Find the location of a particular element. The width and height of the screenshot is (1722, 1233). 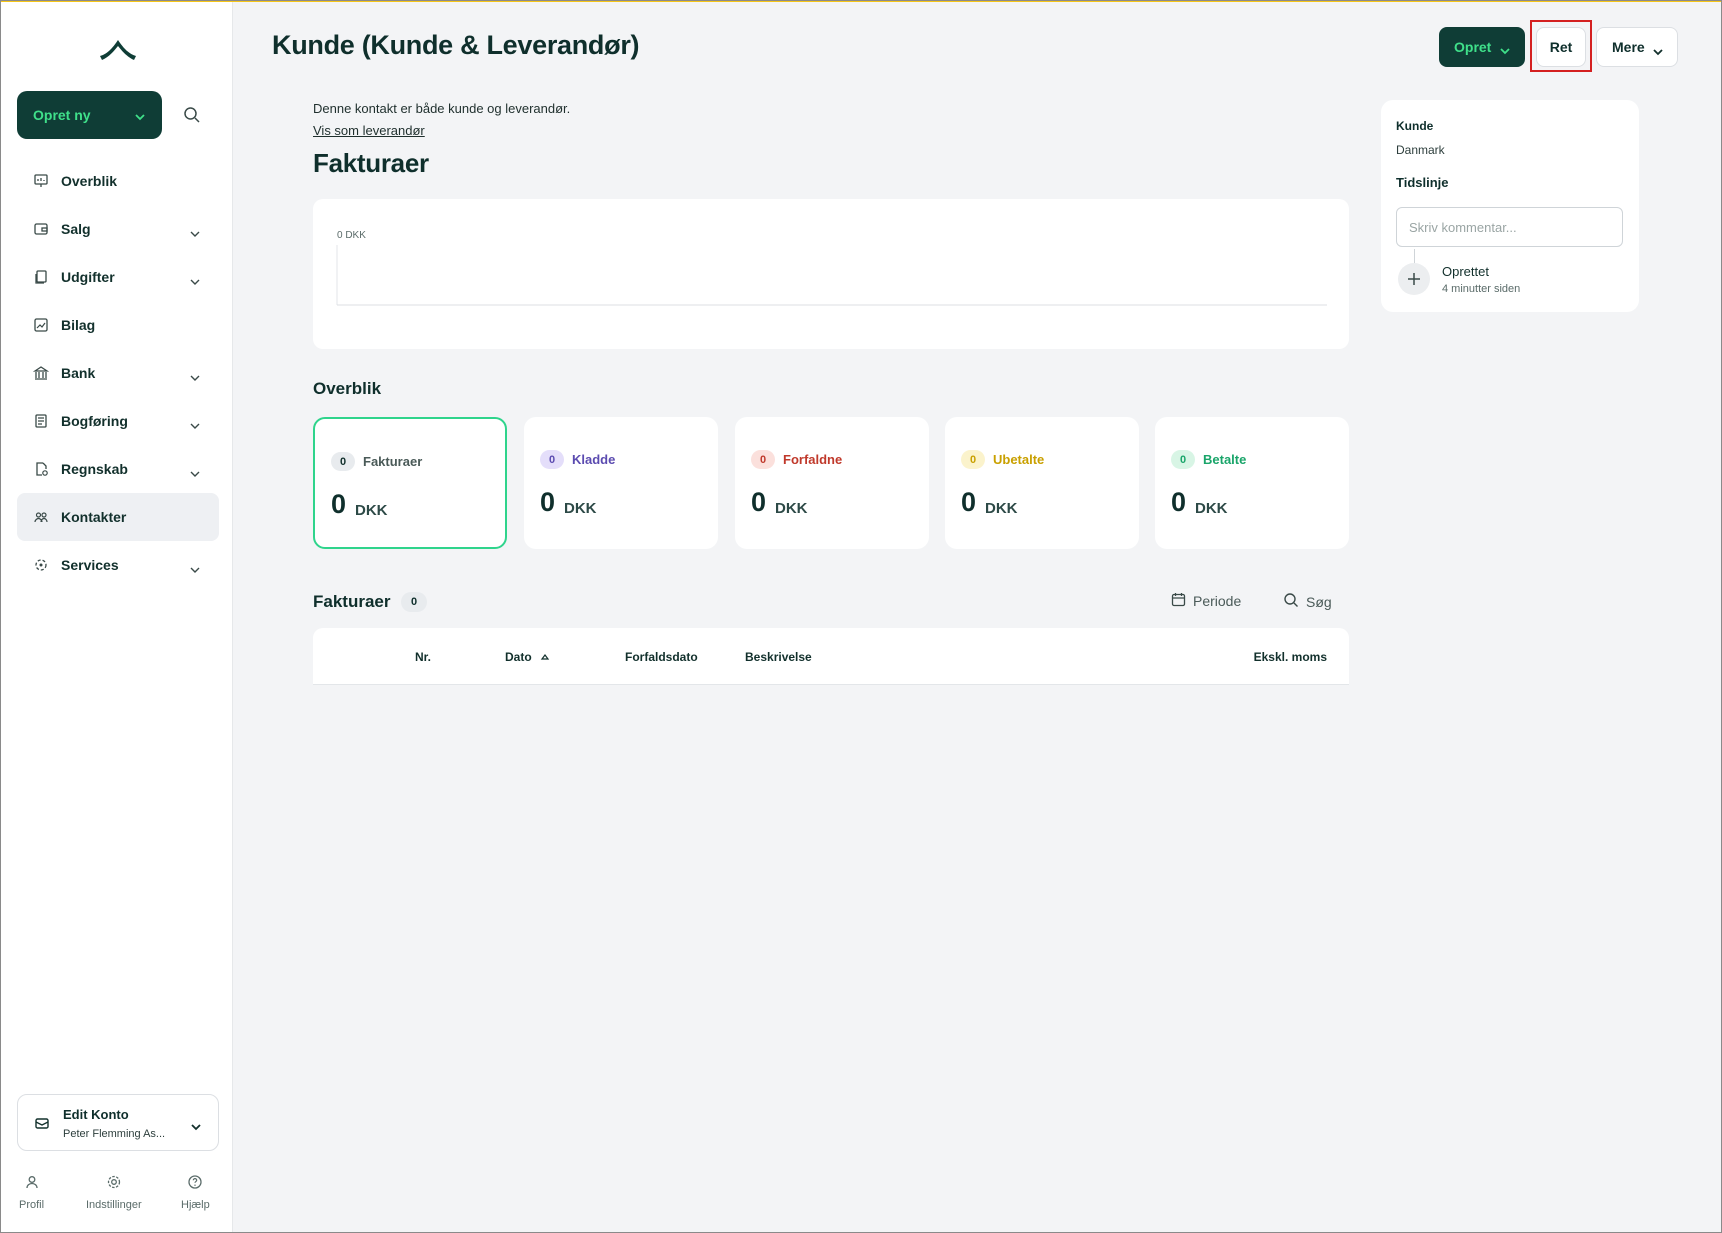

settings-button: Indstillinger is located at coordinates (114, 1192).